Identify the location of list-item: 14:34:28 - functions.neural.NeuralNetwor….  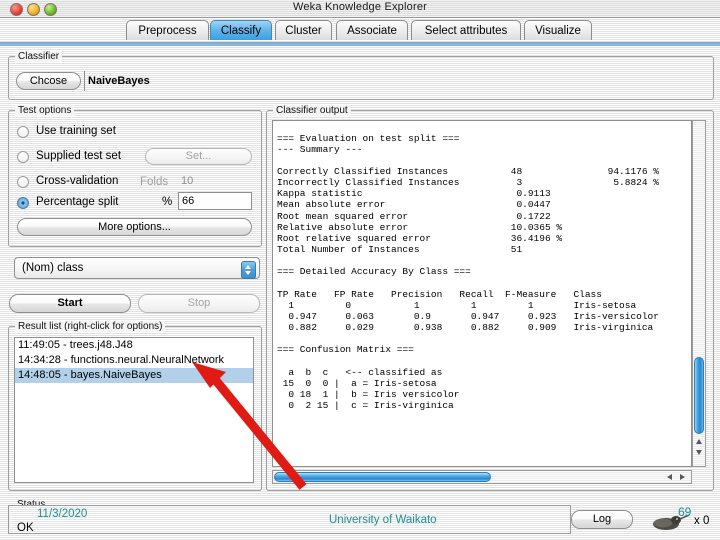
(134, 360).